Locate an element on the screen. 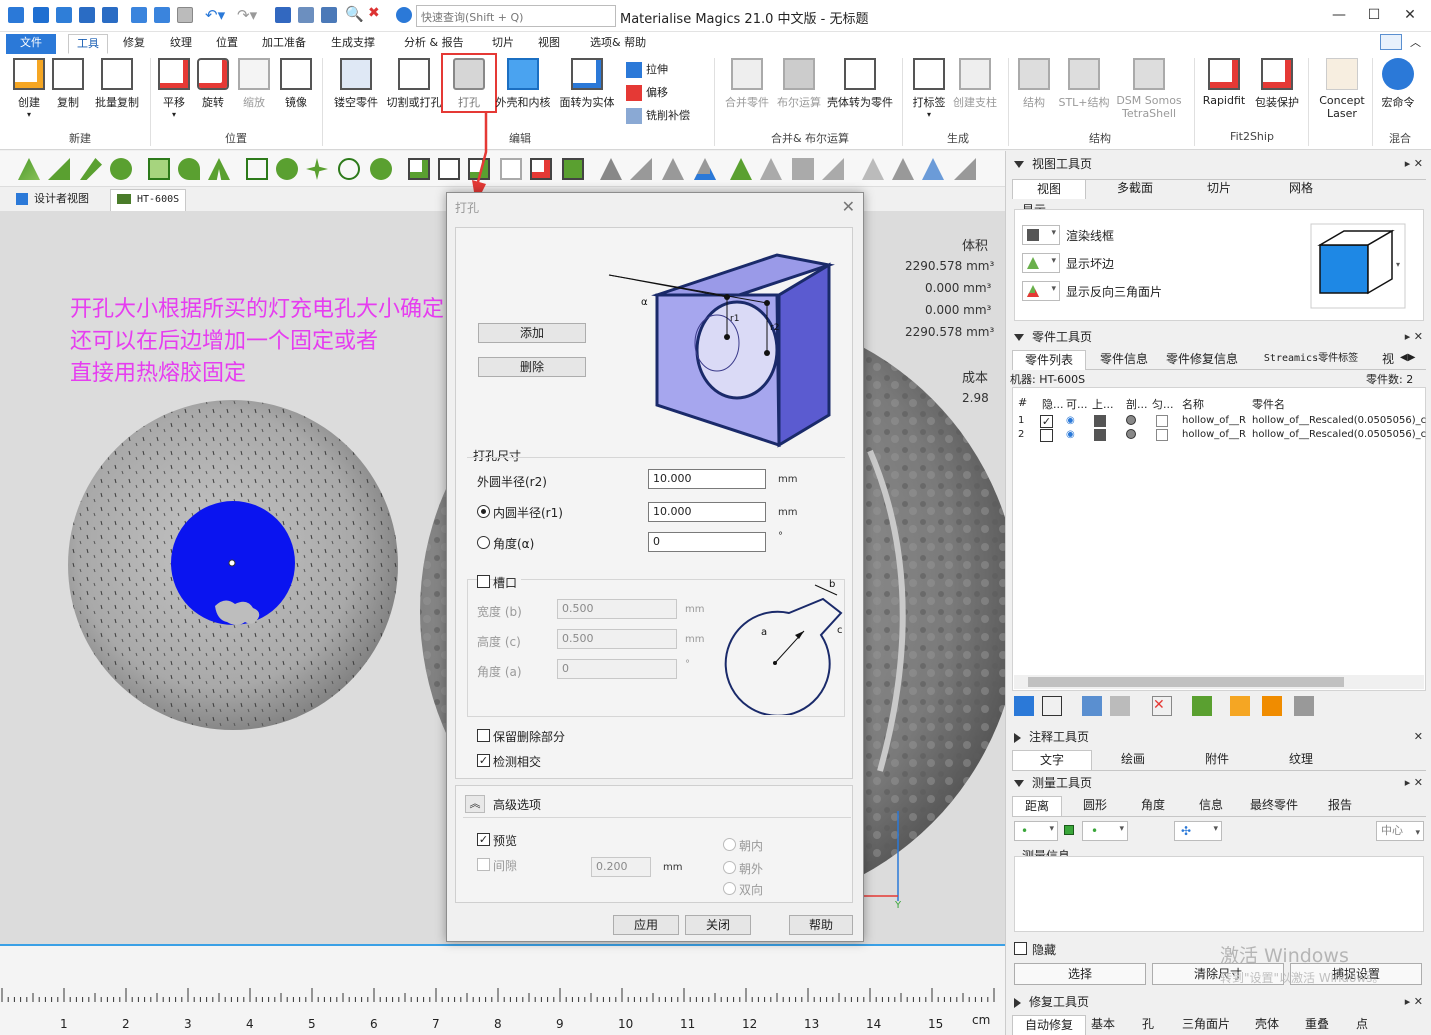  inward-radio is located at coordinates (729, 844).